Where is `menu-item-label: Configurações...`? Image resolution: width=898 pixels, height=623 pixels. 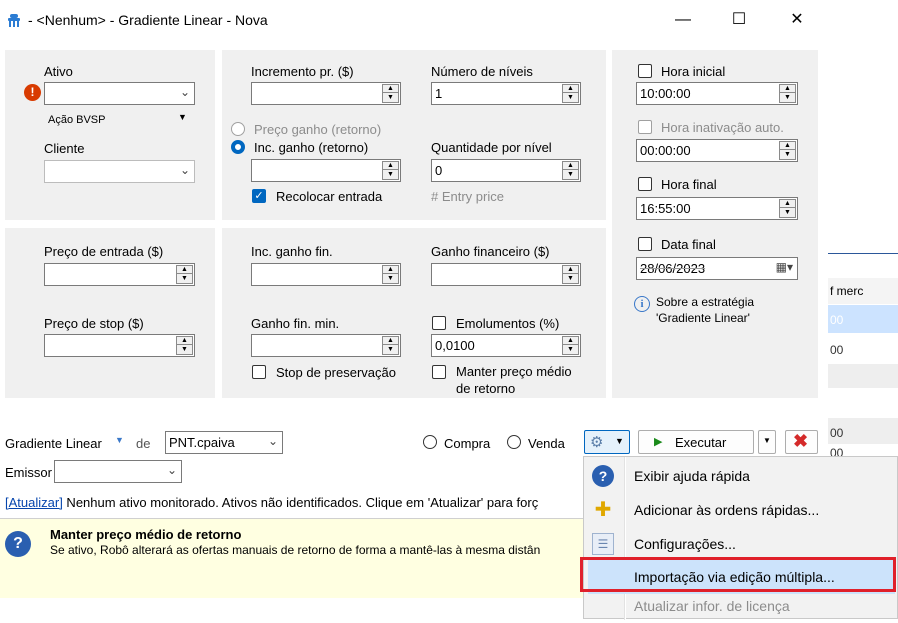 menu-item-label: Configurações... is located at coordinates (685, 544).